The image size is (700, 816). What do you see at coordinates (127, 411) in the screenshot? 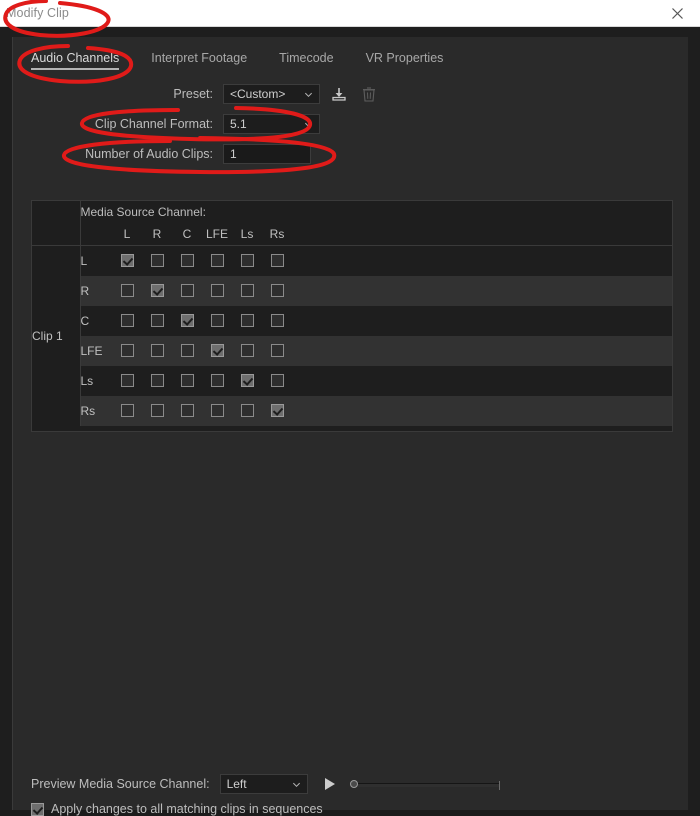
I see `checkbox-rs-l` at bounding box center [127, 411].